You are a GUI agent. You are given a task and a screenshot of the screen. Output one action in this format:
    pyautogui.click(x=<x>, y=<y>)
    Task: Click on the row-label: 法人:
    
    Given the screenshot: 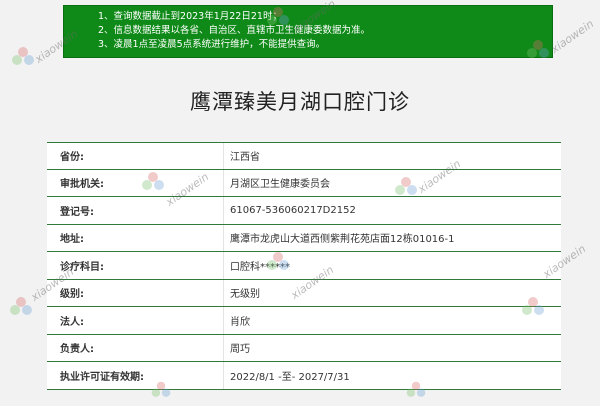 What is the action you would take?
    pyautogui.click(x=72, y=322)
    